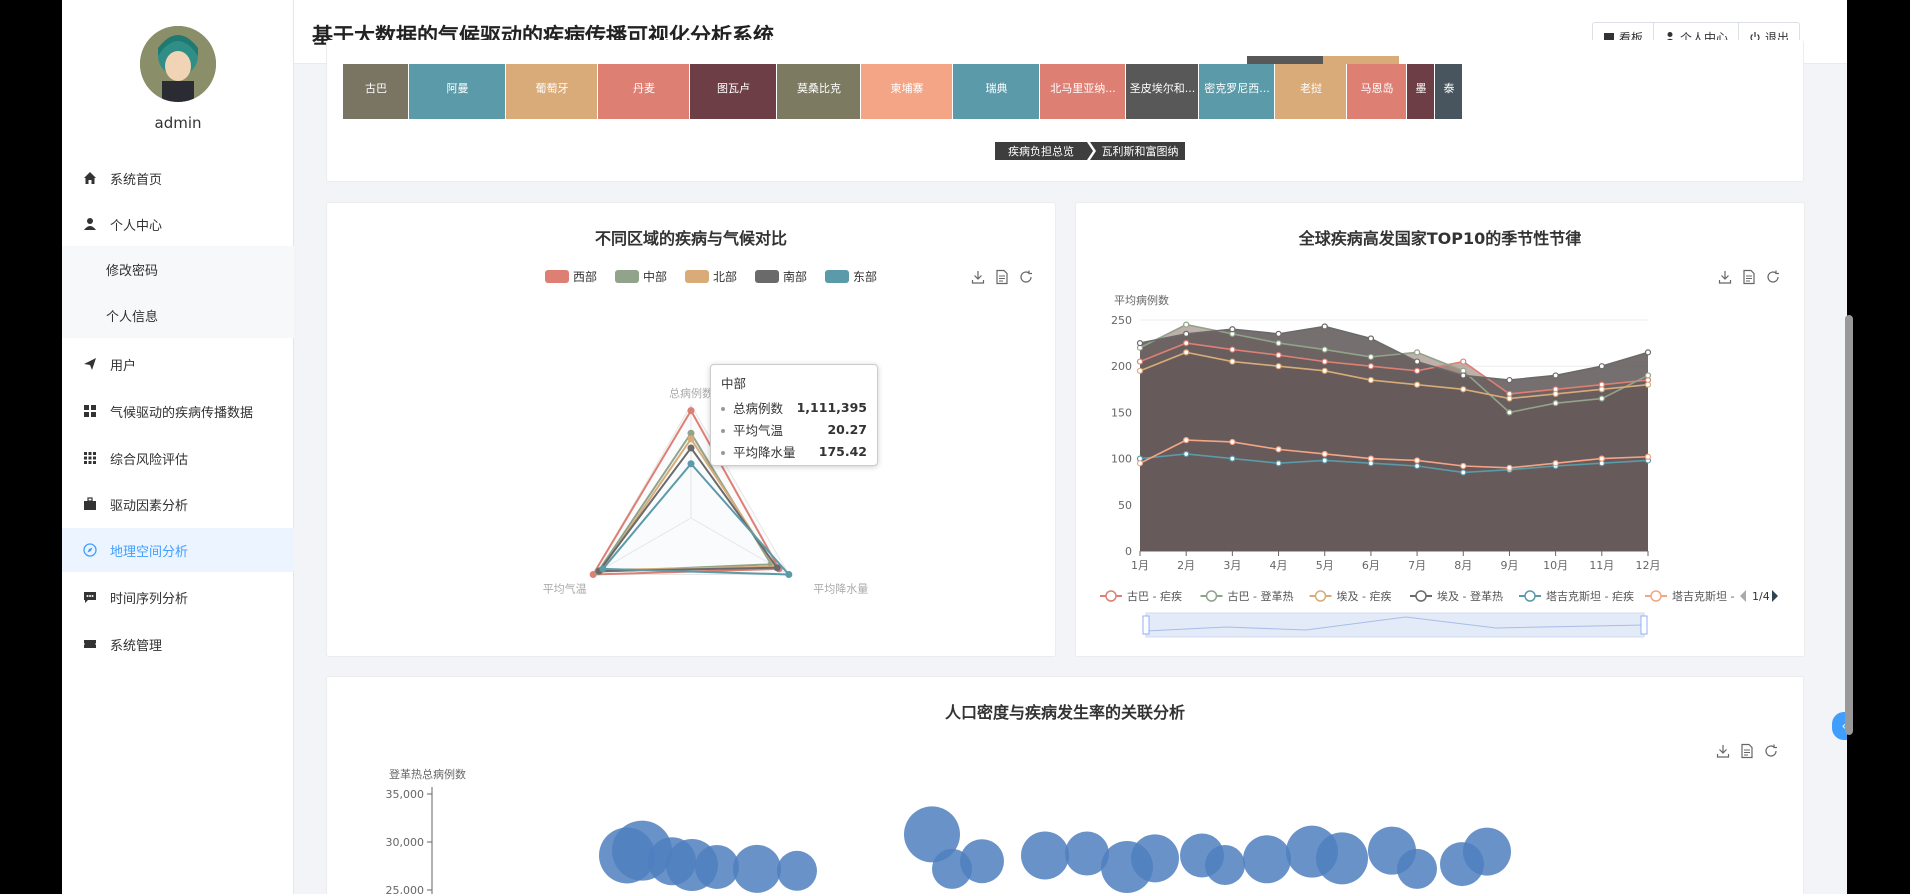  What do you see at coordinates (1849, 525) in the screenshot?
I see `page-scrollbar` at bounding box center [1849, 525].